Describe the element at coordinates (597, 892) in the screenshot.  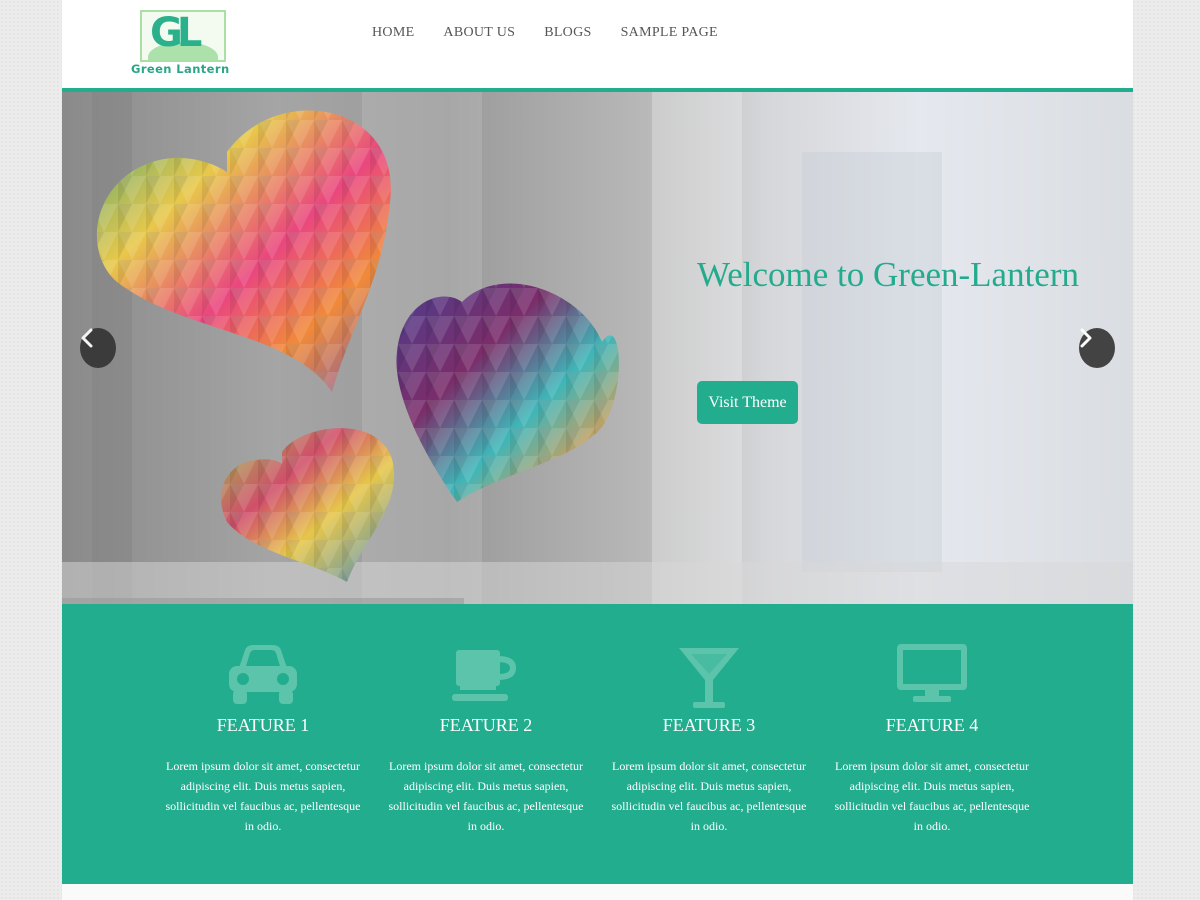
I see `footer-strip` at that location.